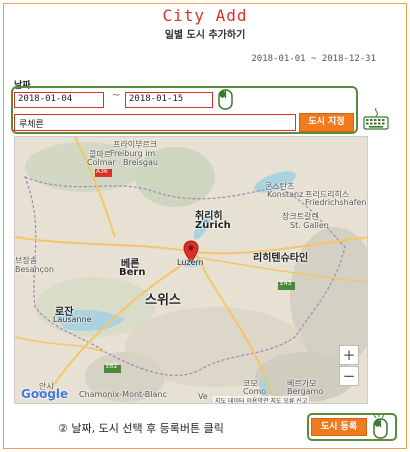 The image size is (410, 452). What do you see at coordinates (309, 225) in the screenshot?
I see `map-label-stgallen: St. Gallen` at bounding box center [309, 225].